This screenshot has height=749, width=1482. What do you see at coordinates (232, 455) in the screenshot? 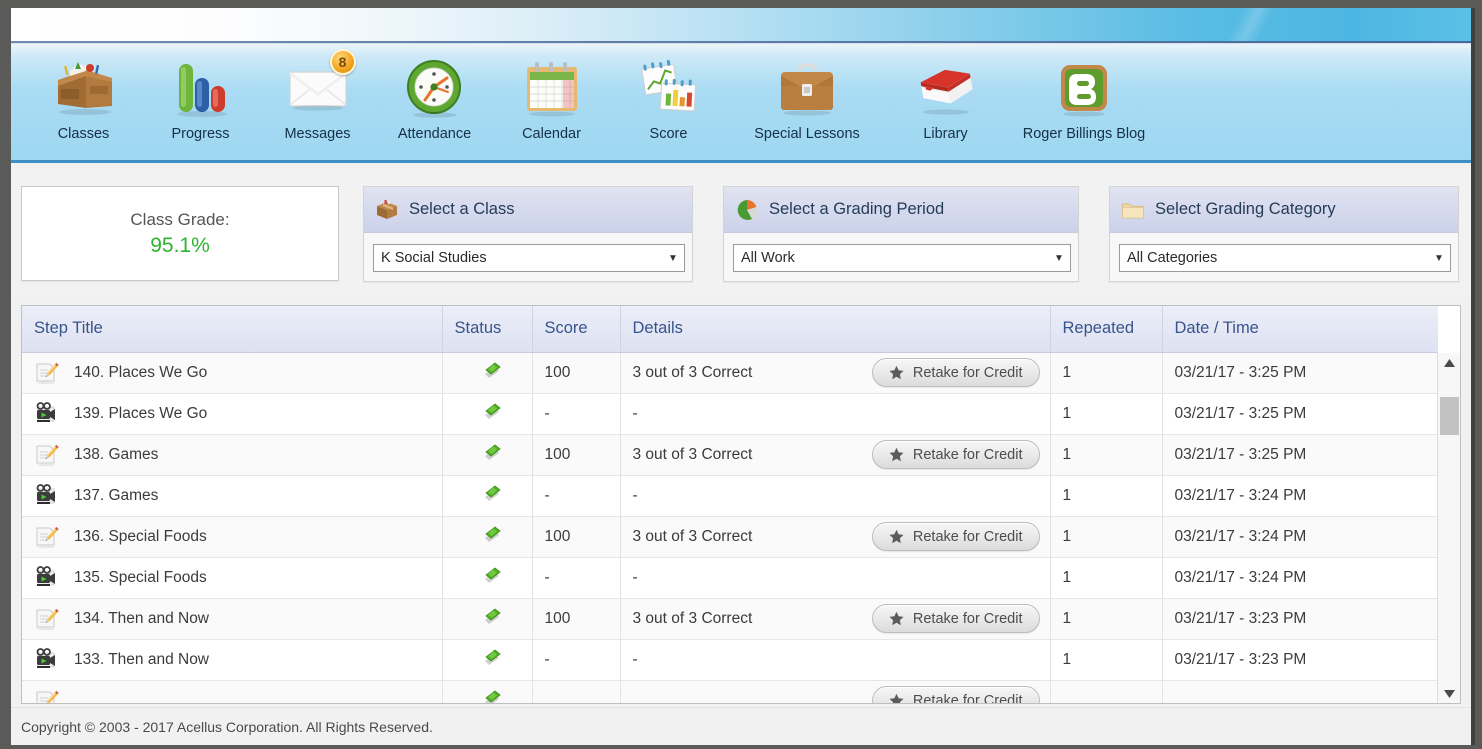
I see `cell-step-title: 138. Games` at bounding box center [232, 455].